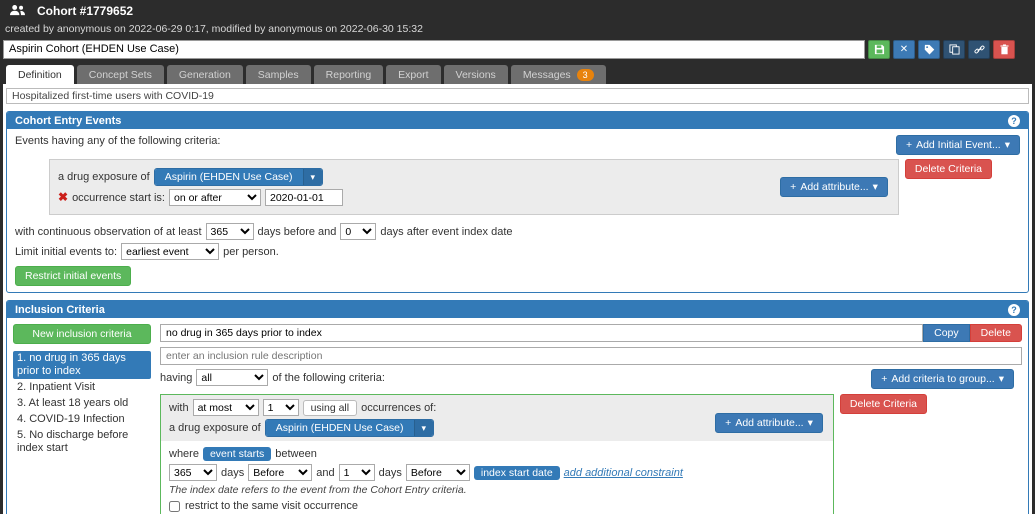 The height and width of the screenshot is (514, 1035). Describe the element at coordinates (176, 377) in the screenshot. I see `having-label: having` at that location.